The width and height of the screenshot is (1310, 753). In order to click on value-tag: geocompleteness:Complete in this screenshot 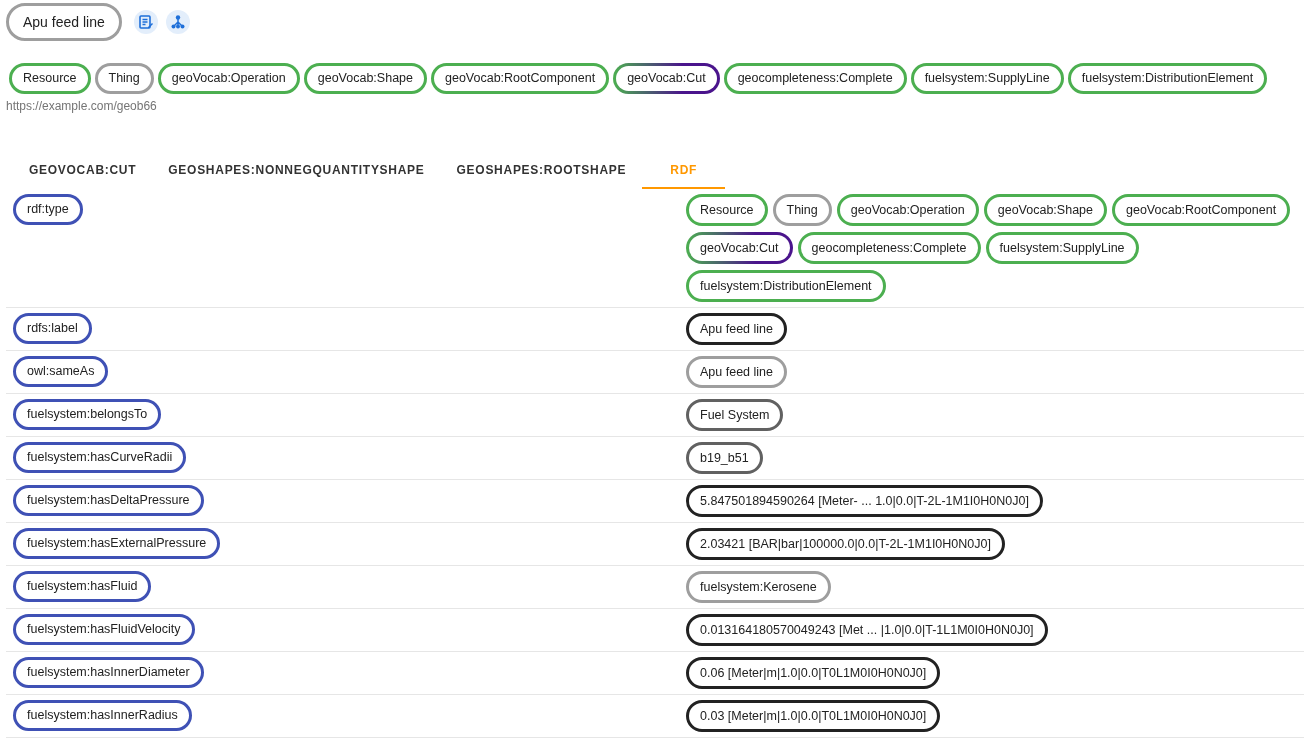, I will do `click(889, 248)`.